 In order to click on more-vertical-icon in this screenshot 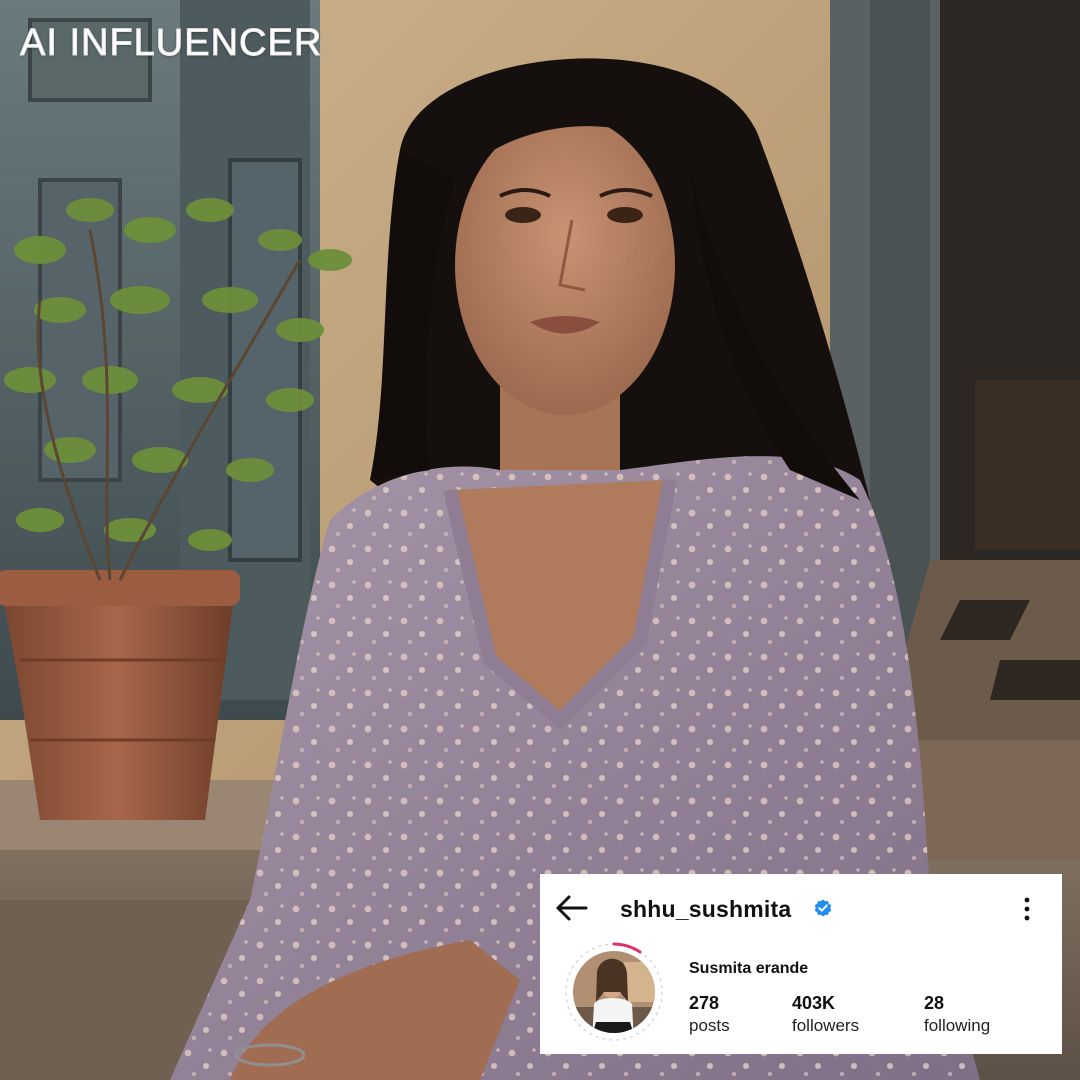, I will do `click(1027, 909)`.